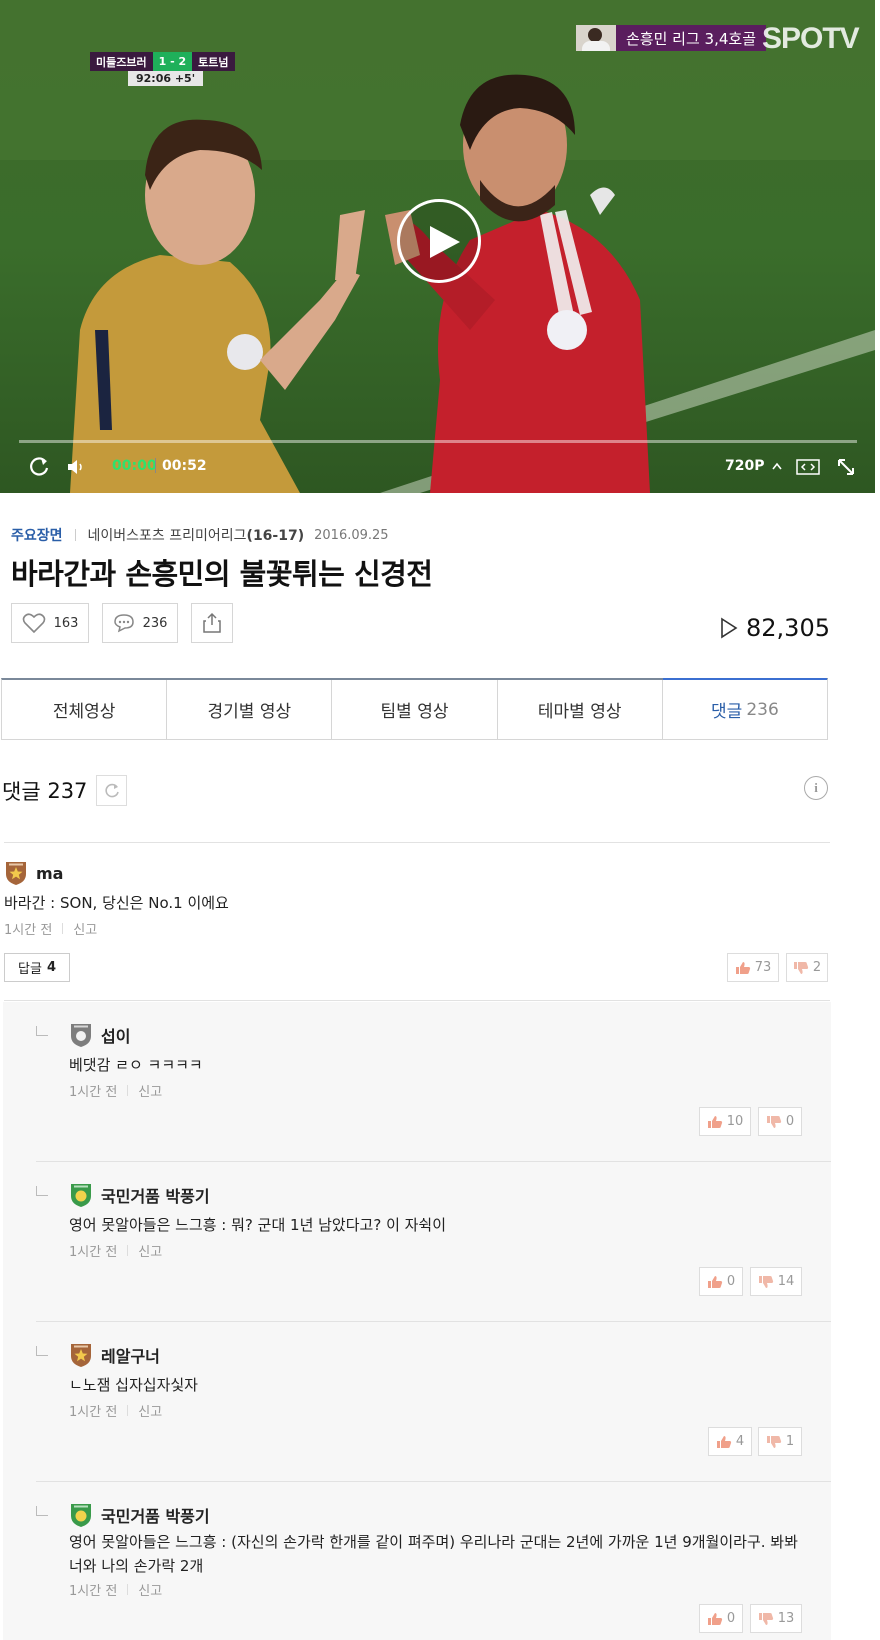 Image resolution: width=880 pixels, height=1640 pixels. Describe the element at coordinates (155, 623) in the screenshot. I see `comment-count: 236` at that location.